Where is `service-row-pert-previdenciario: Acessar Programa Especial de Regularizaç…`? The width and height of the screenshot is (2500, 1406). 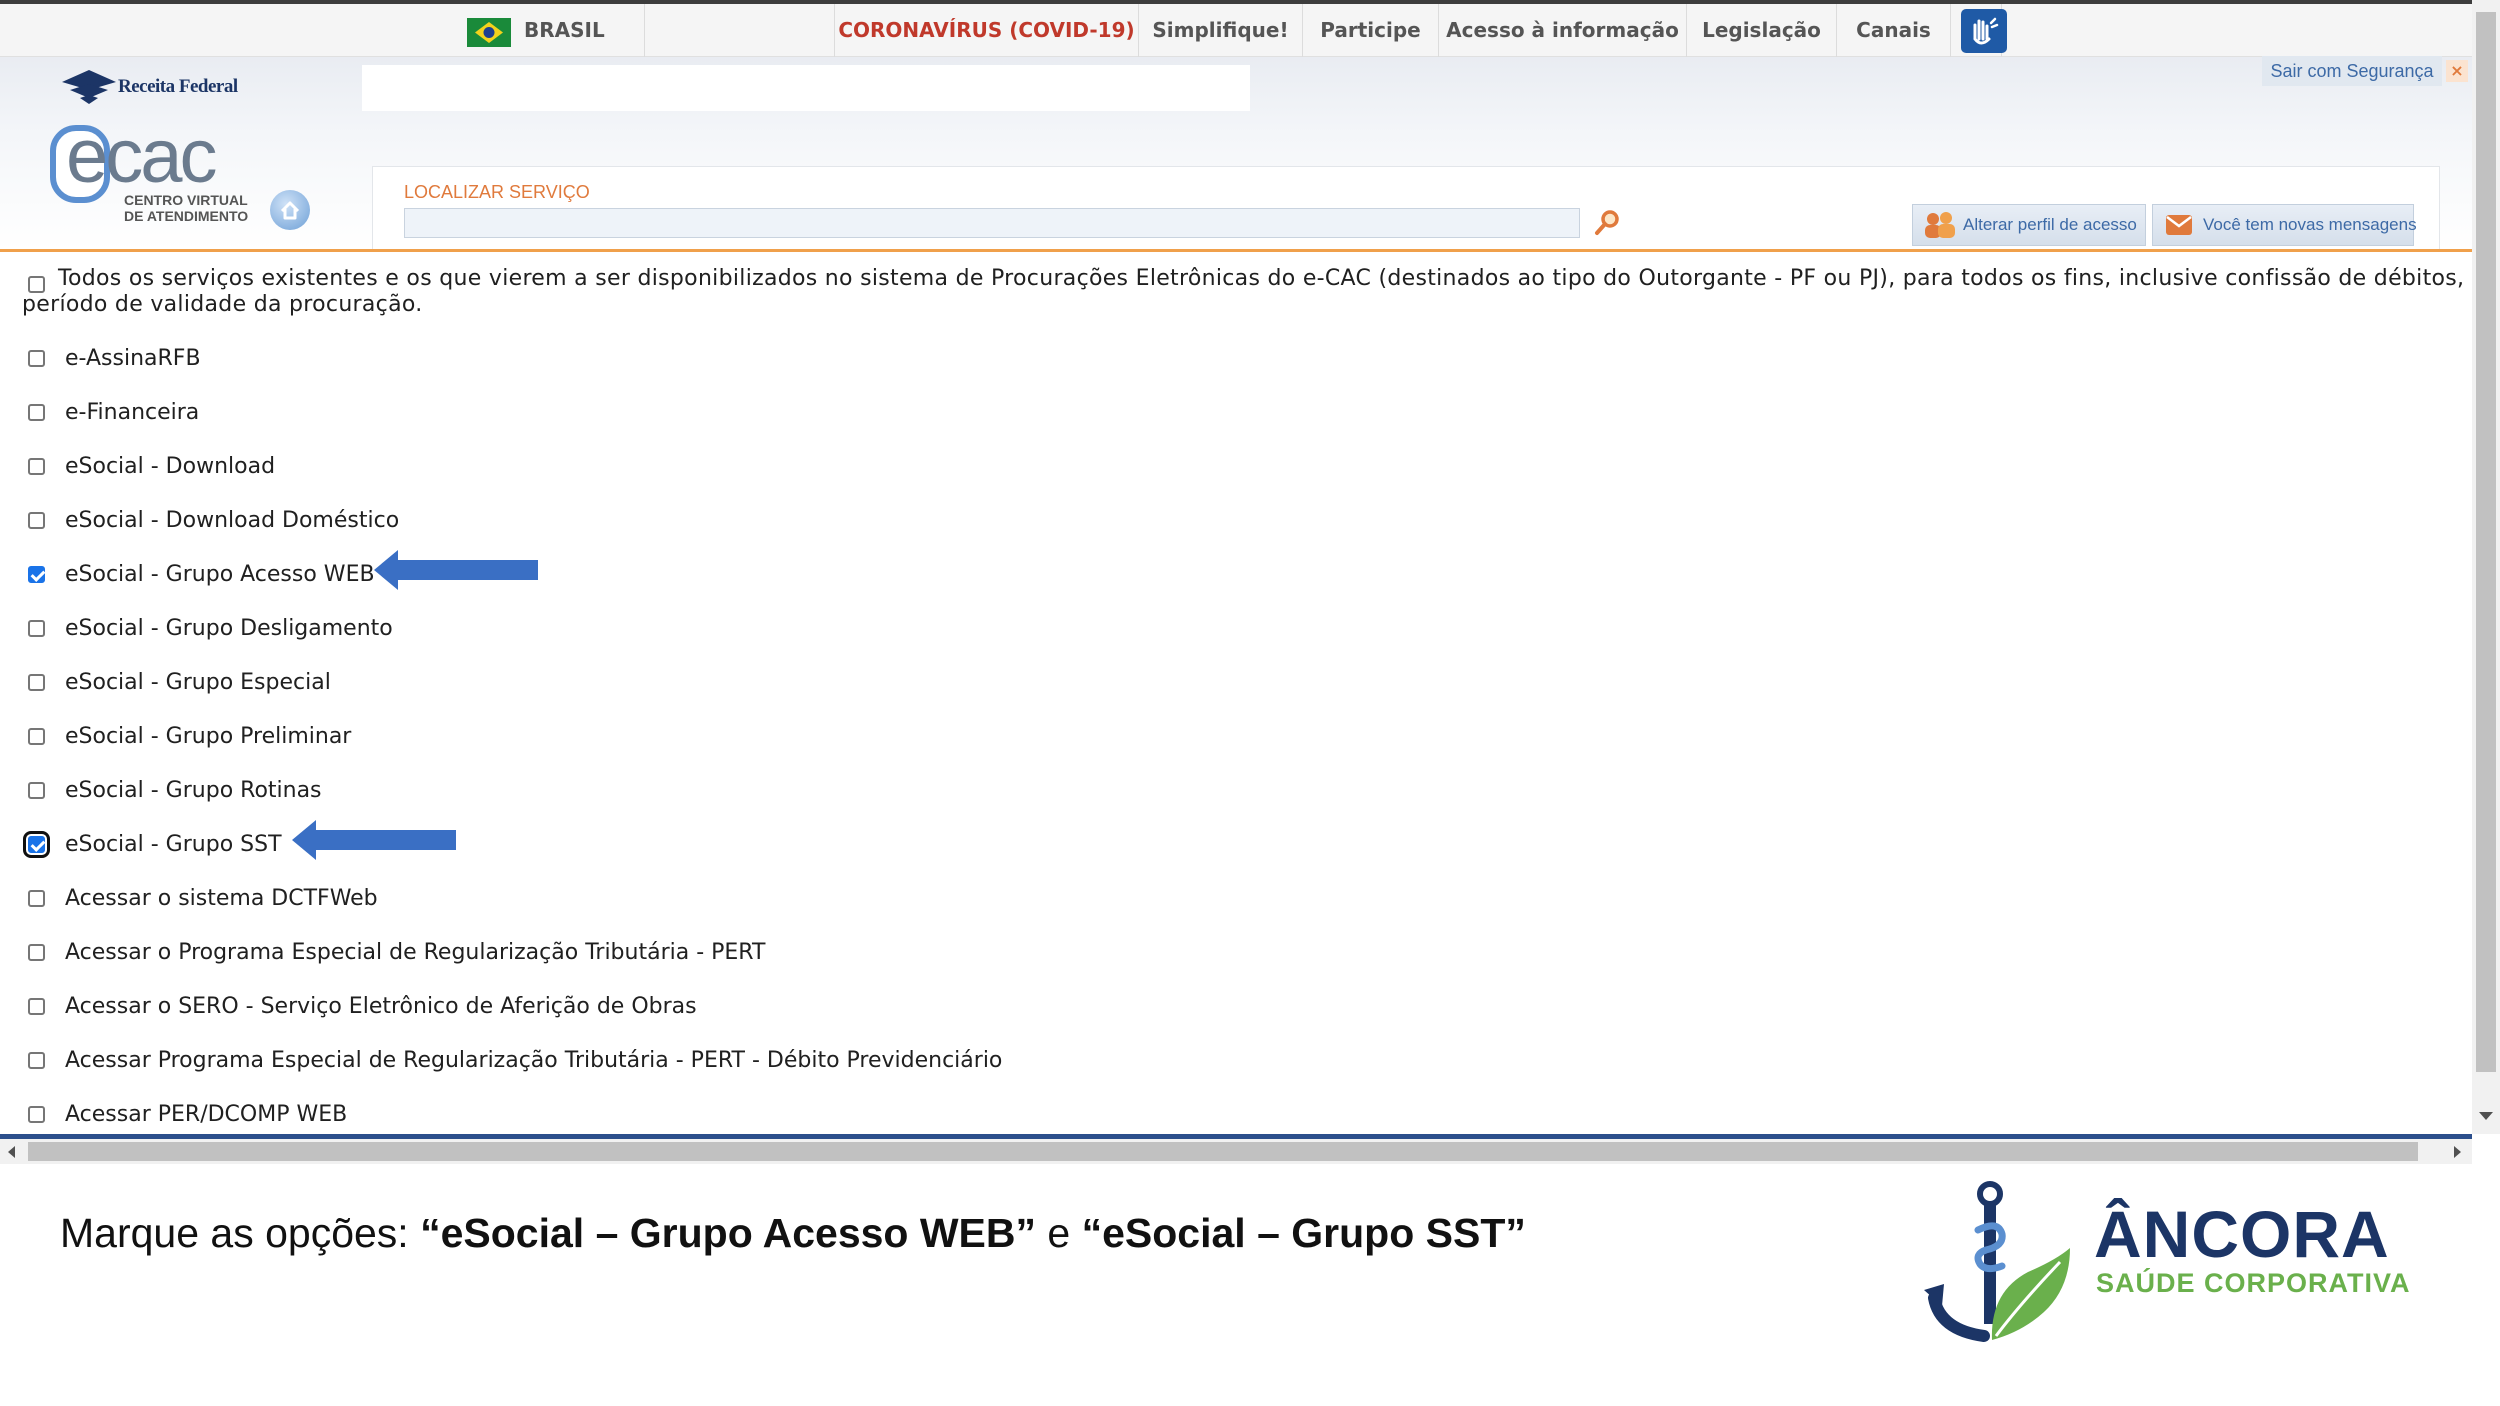 service-row-pert-previdenciario: Acessar Programa Especial de Regularizaç… is located at coordinates (515, 1060).